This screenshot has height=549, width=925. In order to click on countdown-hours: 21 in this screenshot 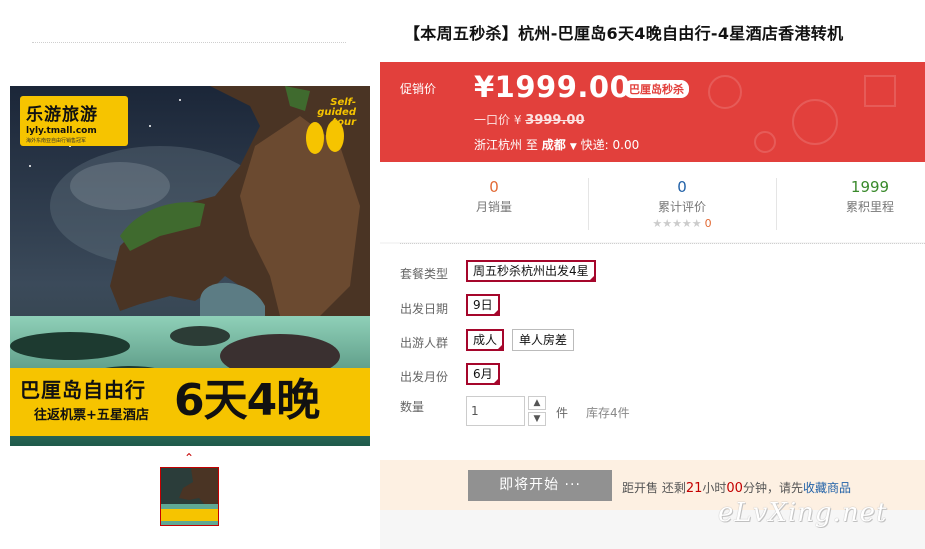, I will do `click(694, 488)`.